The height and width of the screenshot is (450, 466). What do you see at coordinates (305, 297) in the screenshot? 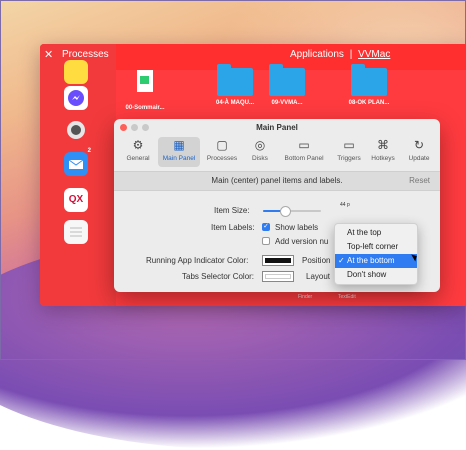
I see `dock-label: Finder` at bounding box center [305, 297].